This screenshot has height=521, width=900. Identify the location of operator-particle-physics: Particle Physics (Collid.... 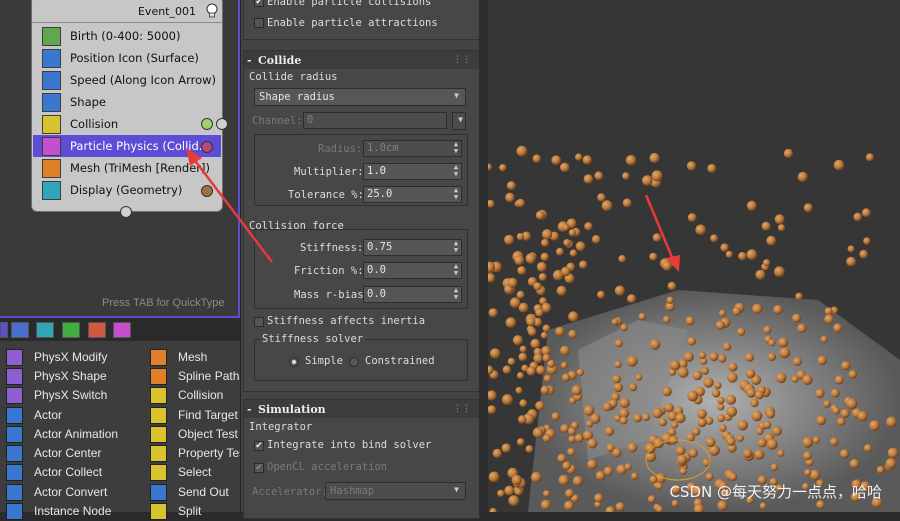
(127, 146).